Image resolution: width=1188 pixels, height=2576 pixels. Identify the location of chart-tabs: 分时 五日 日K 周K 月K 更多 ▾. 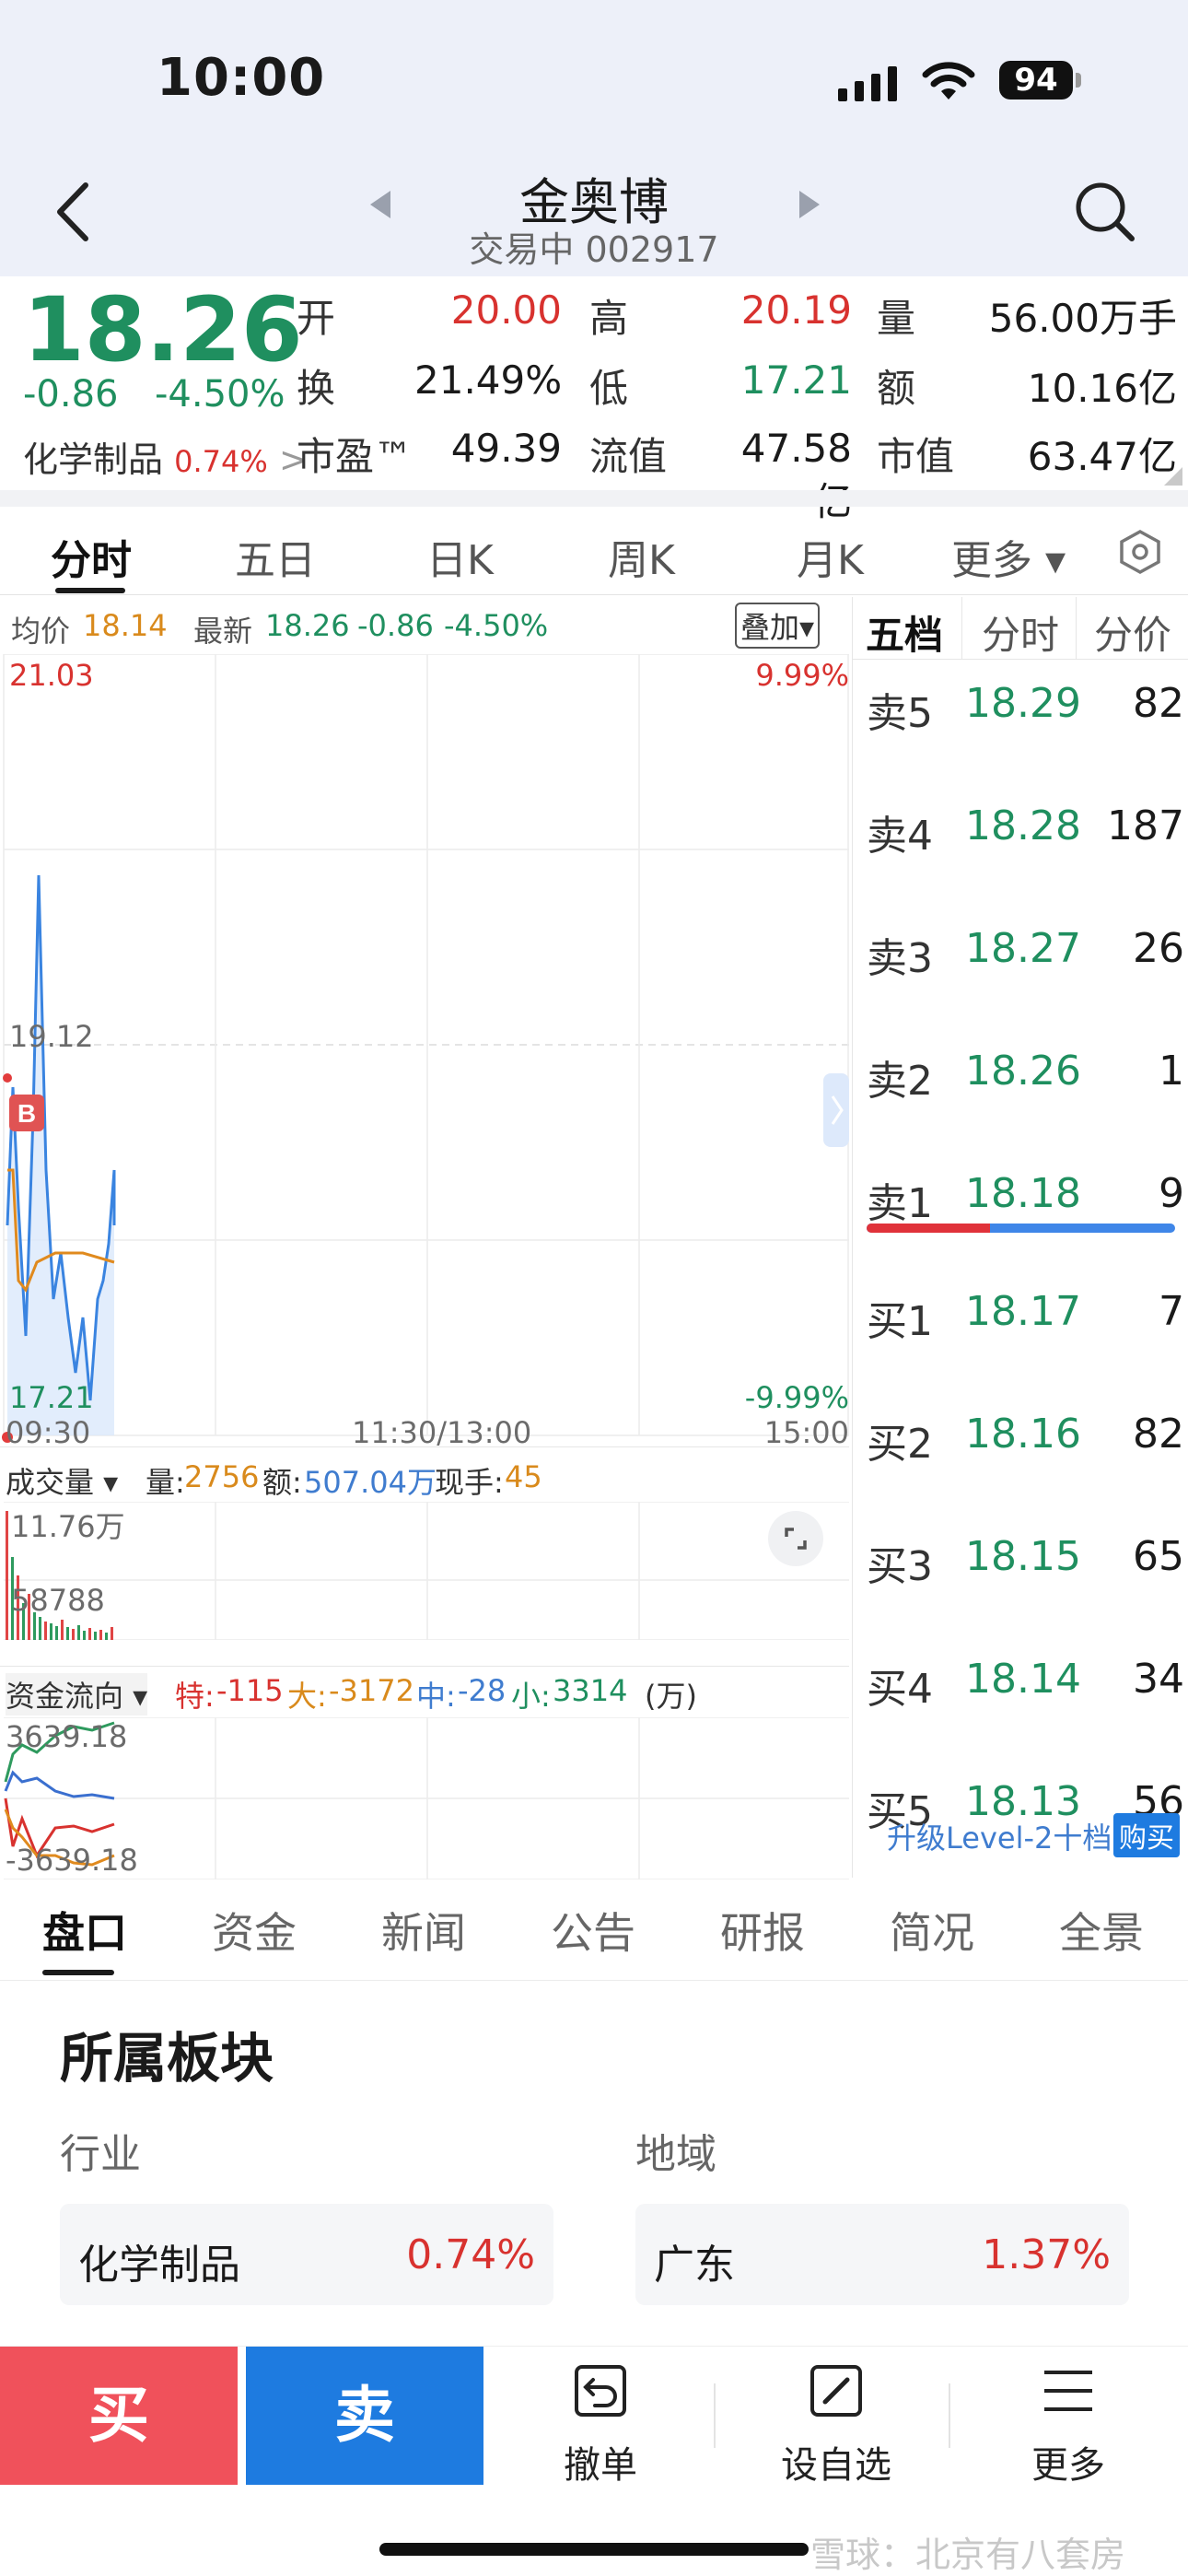
(594, 552).